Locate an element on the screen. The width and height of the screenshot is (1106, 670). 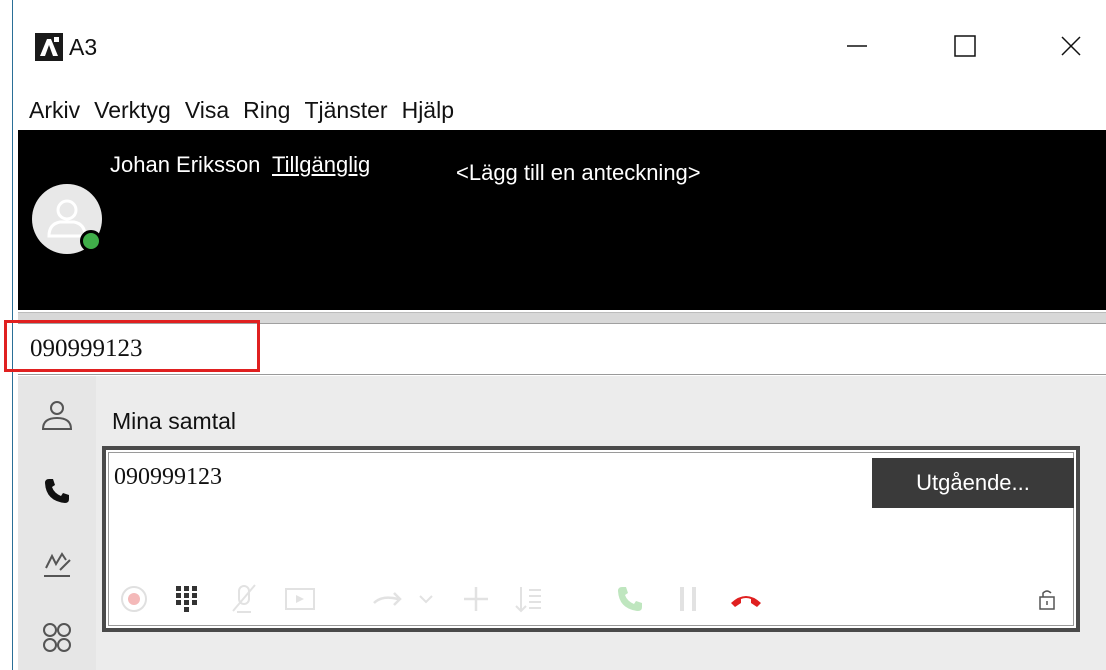
menu-hjalp: Hjälp is located at coordinates (428, 110).